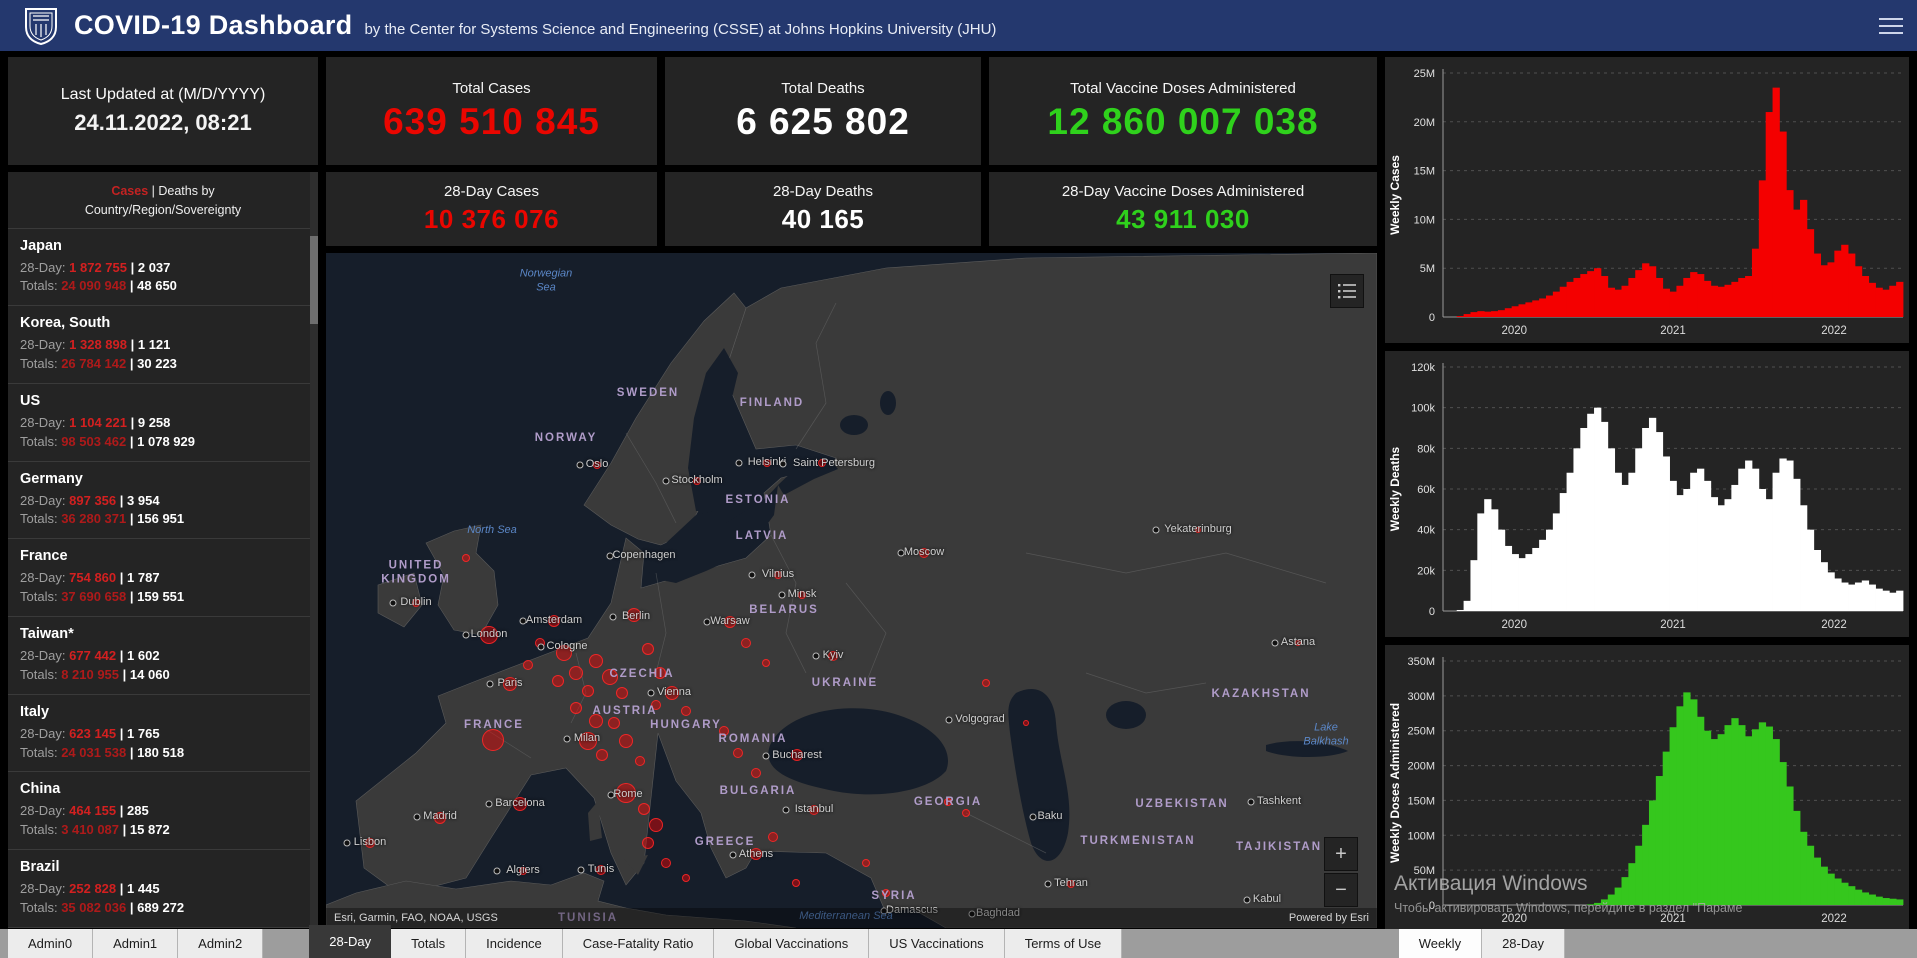 The image size is (1917, 958). I want to click on 28day-cases-card: 28-Day Cases 10 376 076, so click(491, 209).